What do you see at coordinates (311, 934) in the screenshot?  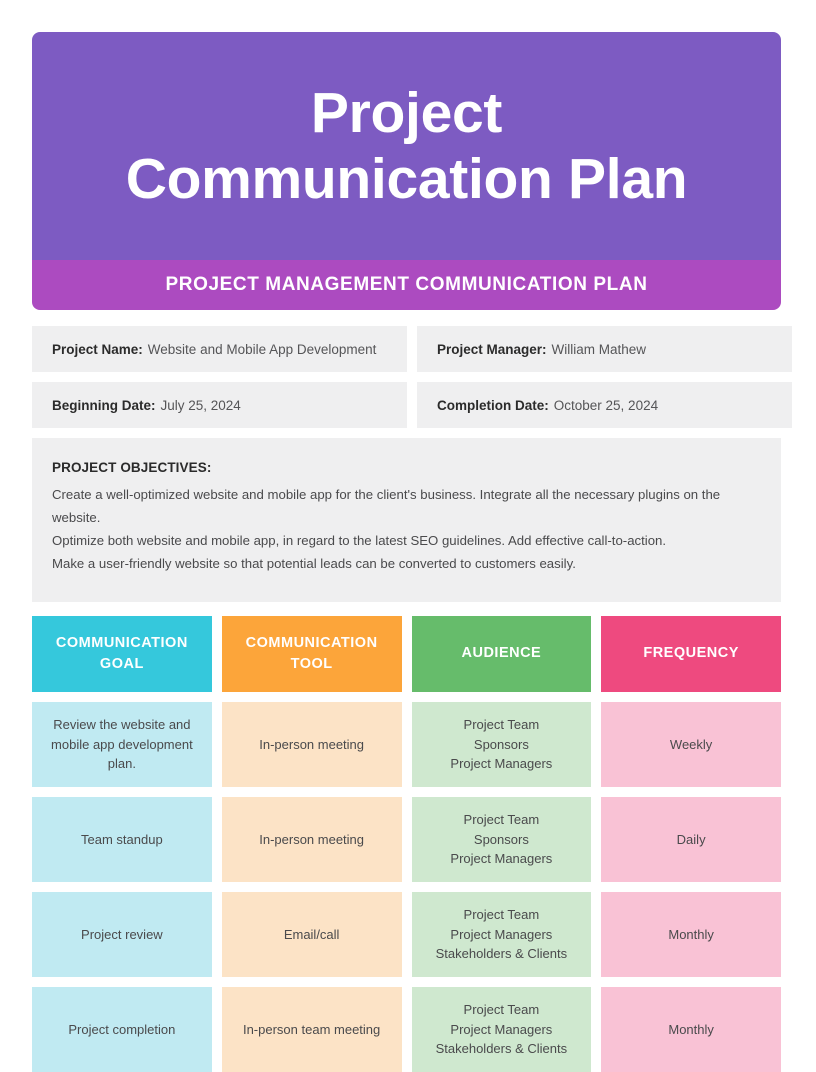 I see `table-cell-tool: Email/call` at bounding box center [311, 934].